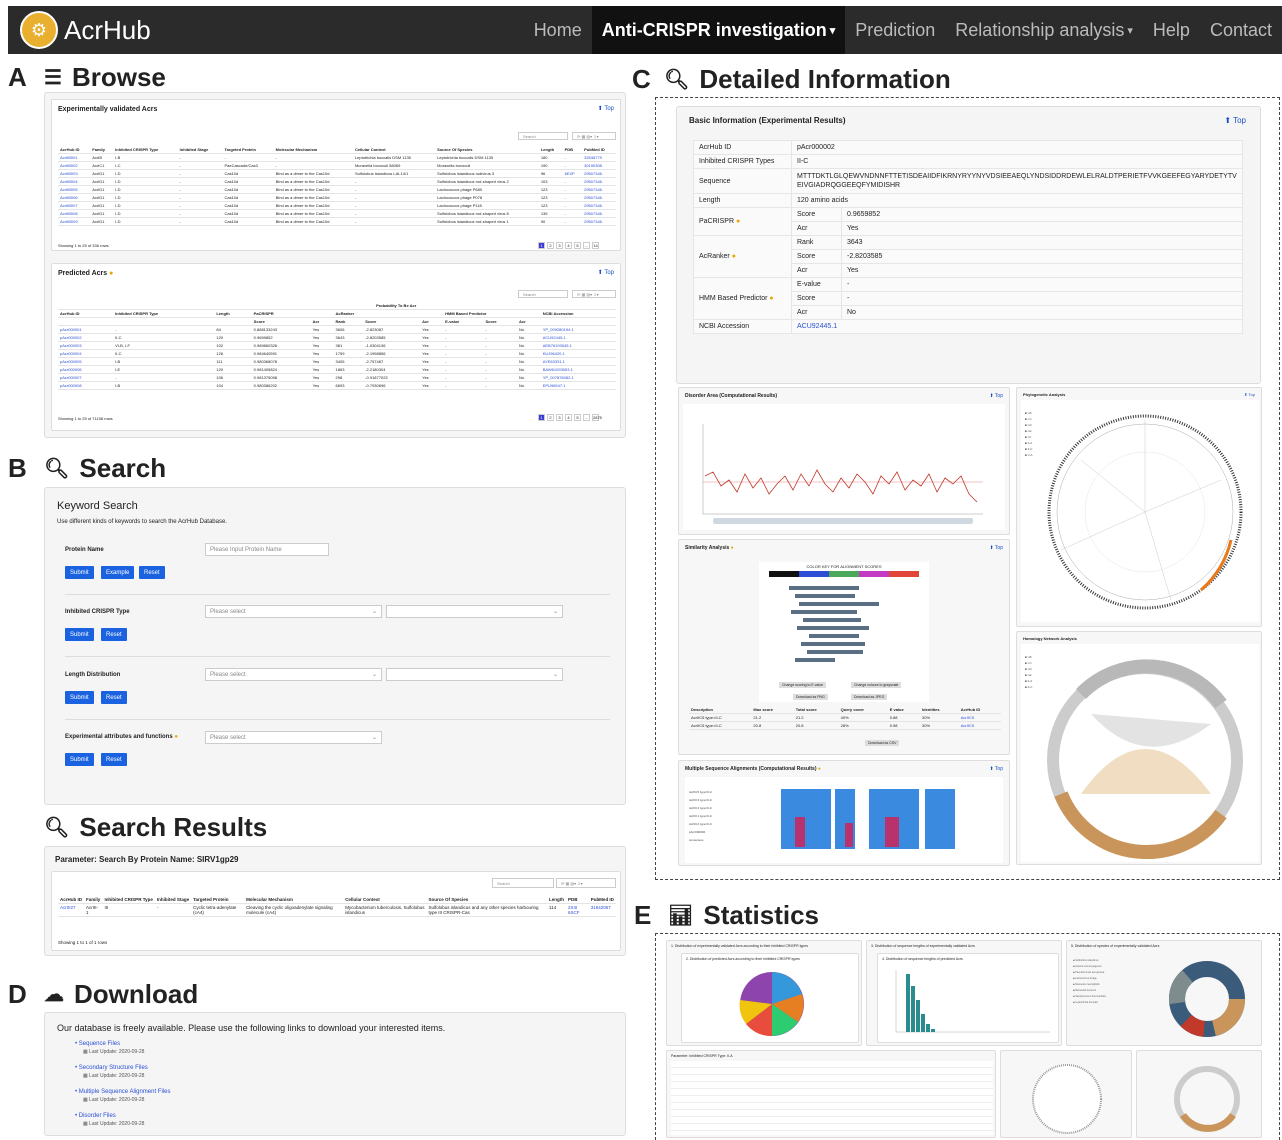 The height and width of the screenshot is (1140, 1282). Describe the element at coordinates (152, 572) in the screenshot. I see `protein-reset-button: Reset` at that location.